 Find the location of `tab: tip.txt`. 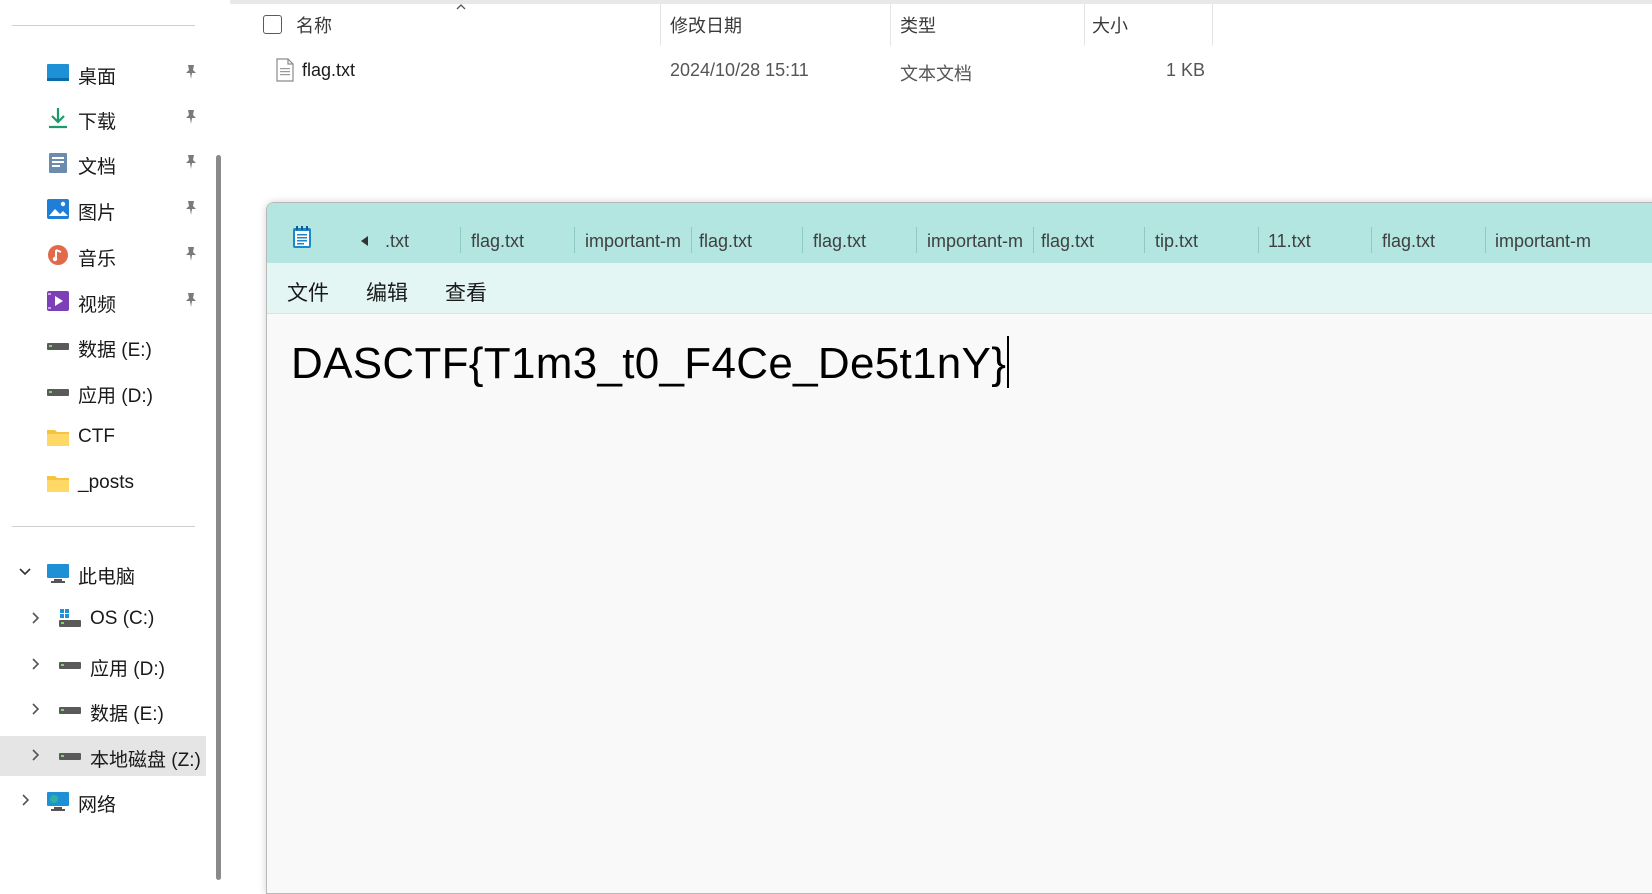

tab: tip.txt is located at coordinates (1205, 241).